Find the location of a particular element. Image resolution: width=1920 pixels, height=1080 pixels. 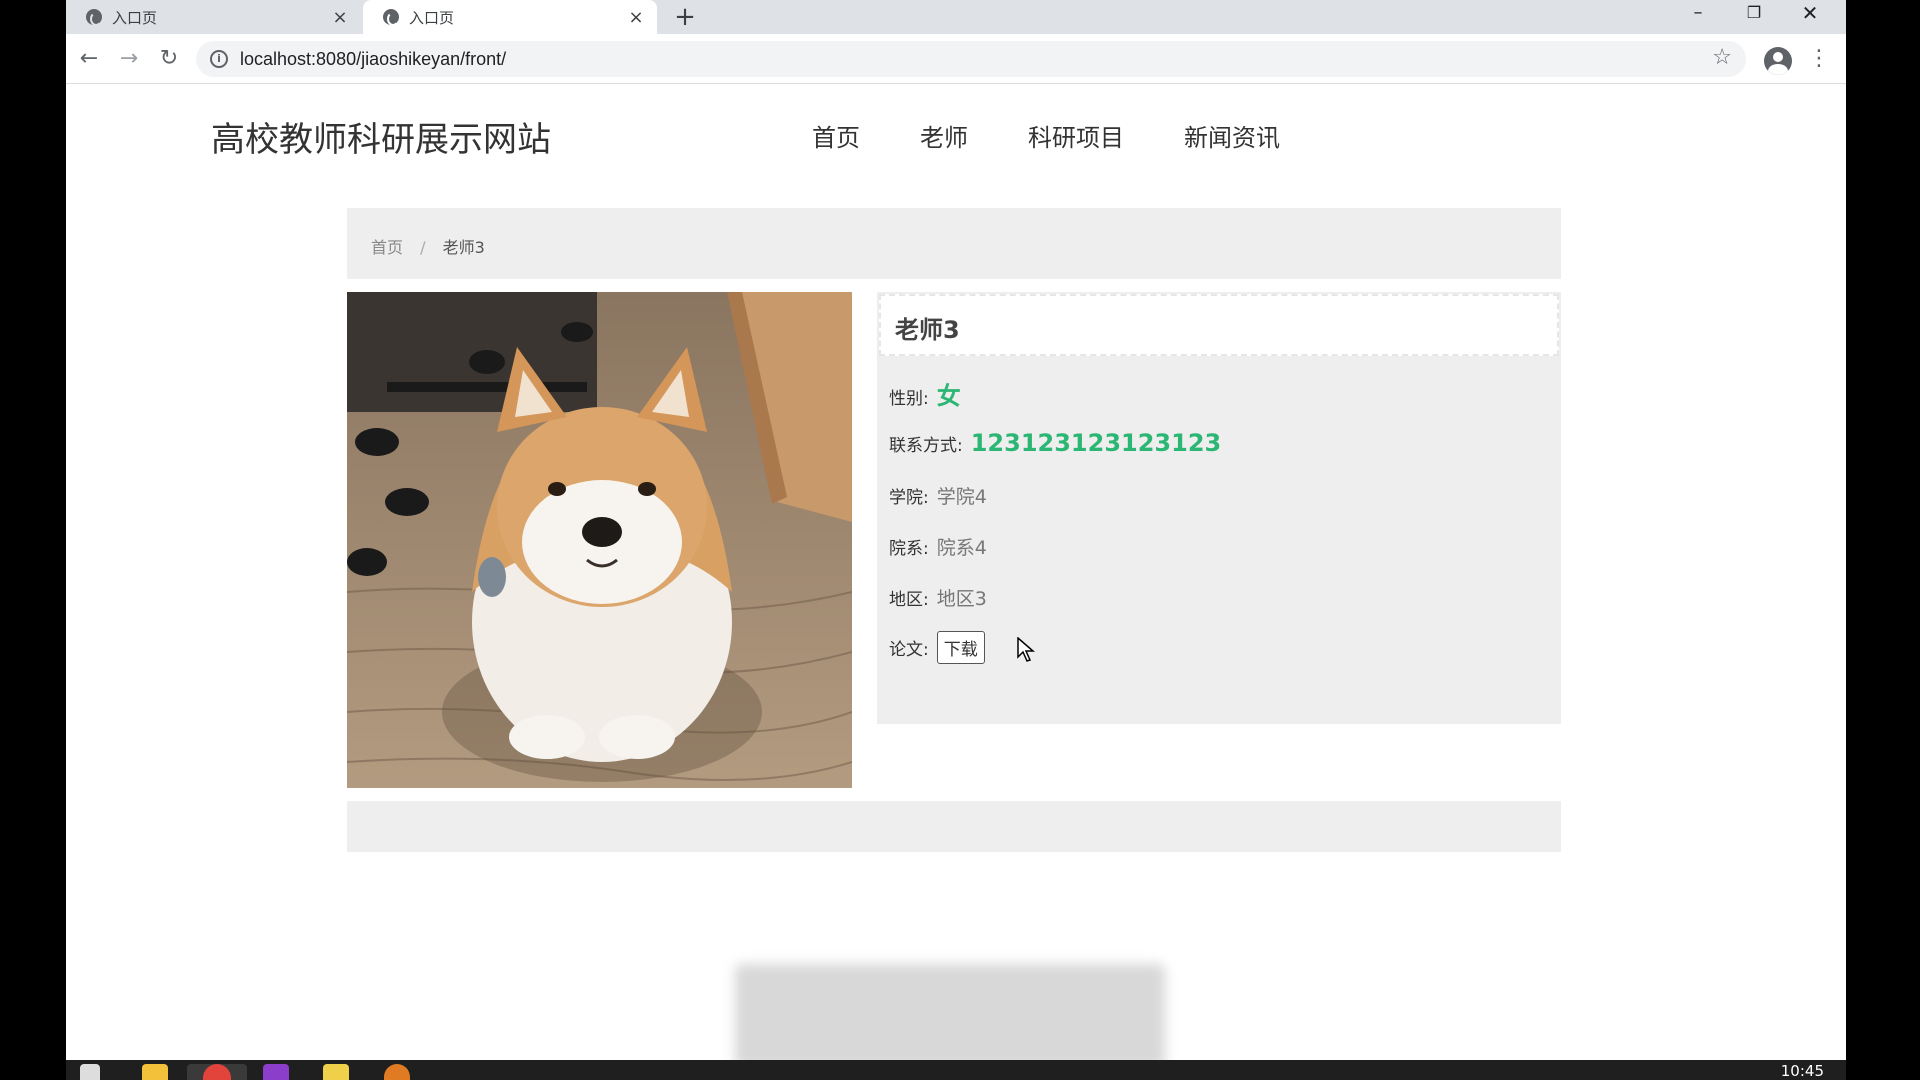

paper-label: 论文: is located at coordinates (909, 650).